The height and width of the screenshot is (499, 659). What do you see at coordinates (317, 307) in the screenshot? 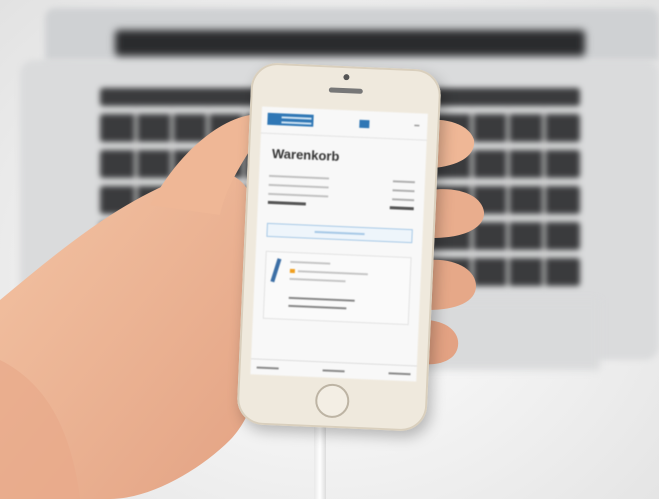
I see `product-quantity` at bounding box center [317, 307].